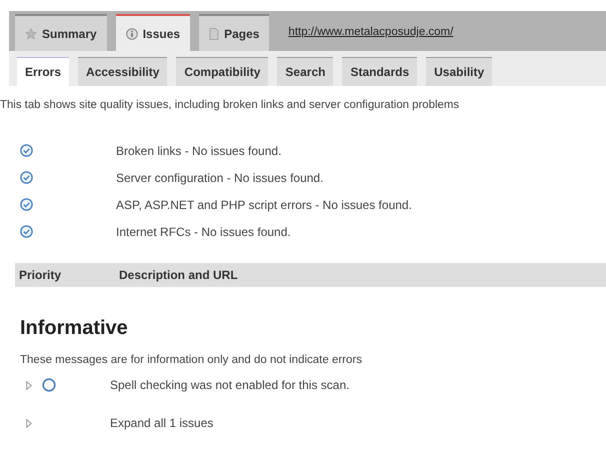 Image resolution: width=606 pixels, height=455 pixels. I want to click on info-circle-icon, so click(49, 385).